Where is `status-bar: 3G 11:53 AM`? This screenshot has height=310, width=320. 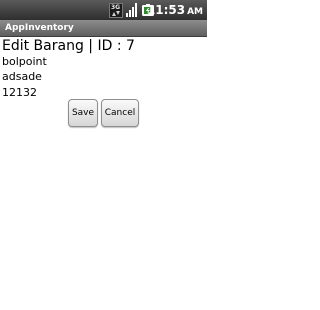
status-bar: 3G 11:53 AM is located at coordinates (103, 10).